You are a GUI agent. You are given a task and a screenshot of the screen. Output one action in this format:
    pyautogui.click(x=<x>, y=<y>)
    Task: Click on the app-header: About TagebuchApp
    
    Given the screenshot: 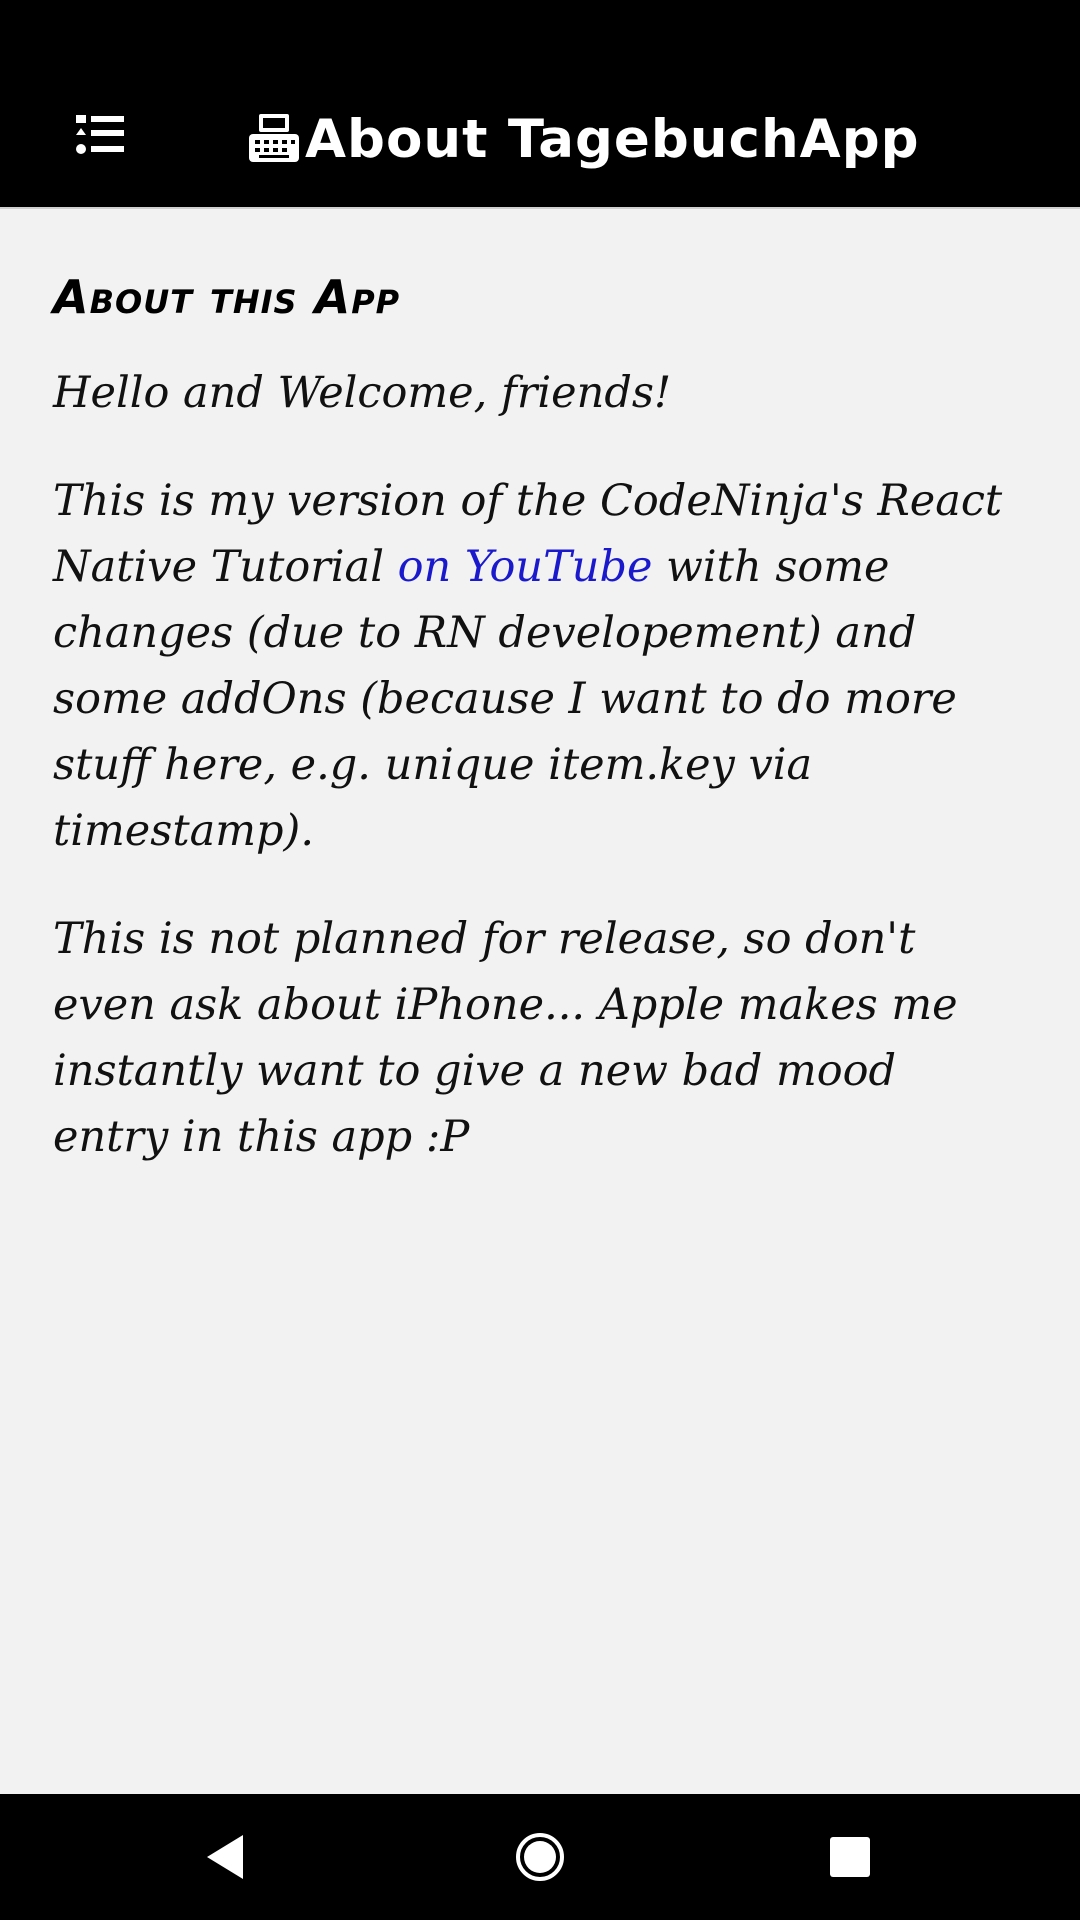 What is the action you would take?
    pyautogui.click(x=540, y=104)
    